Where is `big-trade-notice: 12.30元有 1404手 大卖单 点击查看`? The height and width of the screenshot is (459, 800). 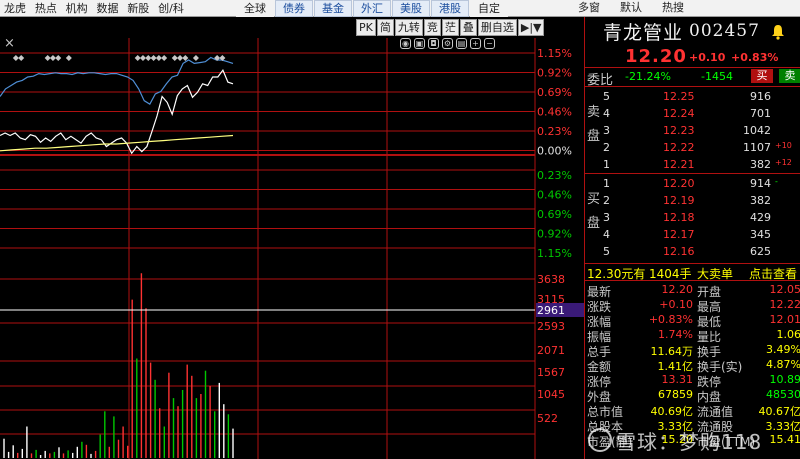 big-trade-notice: 12.30元有 1404手 大卖单 点击查看 is located at coordinates (692, 272).